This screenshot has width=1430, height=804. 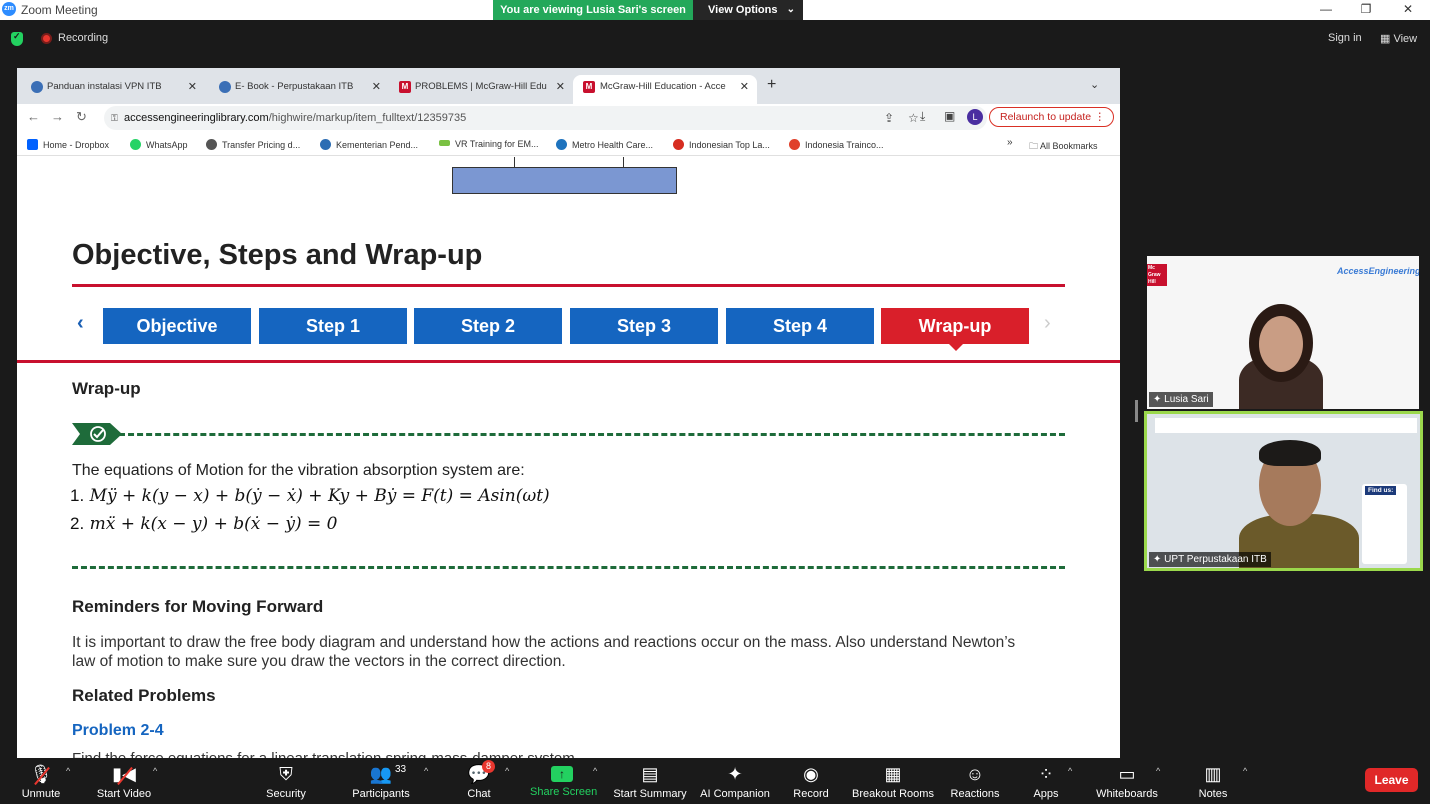 What do you see at coordinates (111, 89) in the screenshot?
I see `browser-tab: Panduan instalasi VPN ITB ✕` at bounding box center [111, 89].